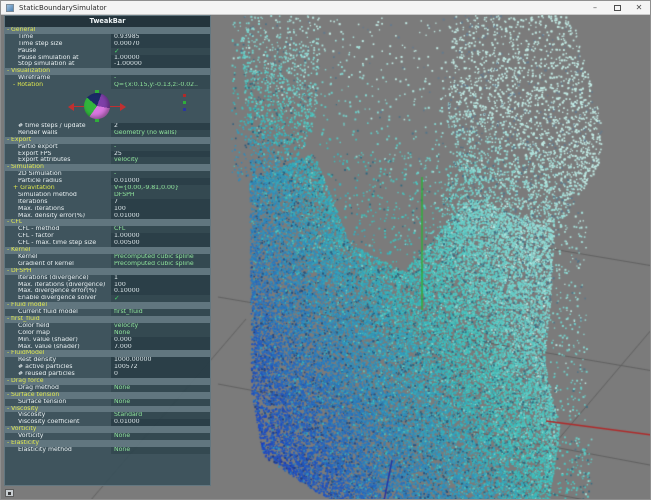 This screenshot has height=500, width=651. I want to click on group-header-fluidmodel: - FluidModel, so click(107, 354).